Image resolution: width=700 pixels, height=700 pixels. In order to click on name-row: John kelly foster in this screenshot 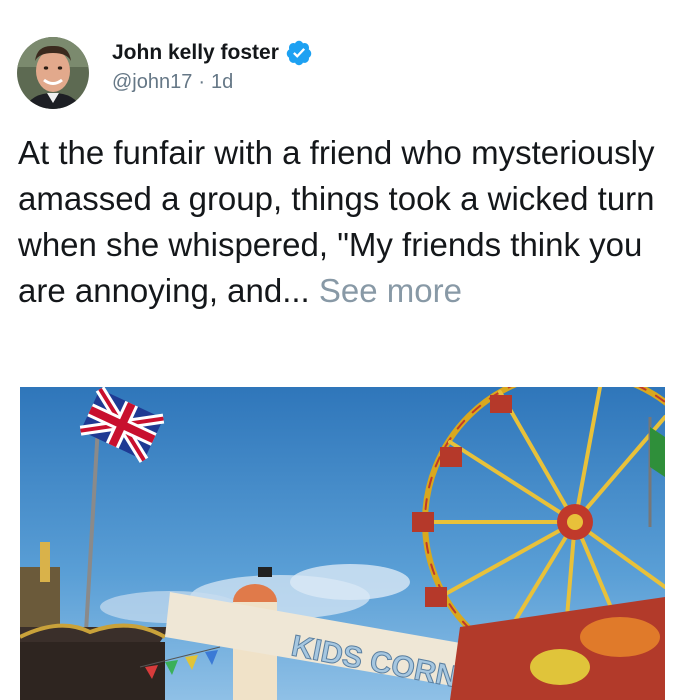, I will do `click(212, 53)`.